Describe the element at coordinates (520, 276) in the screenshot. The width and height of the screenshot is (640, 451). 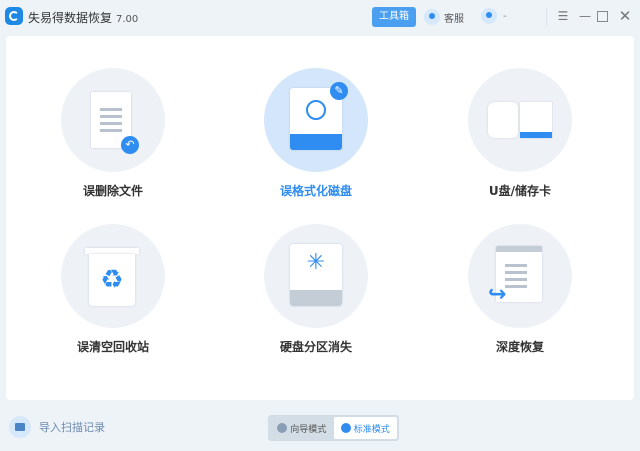
I see `tile-icon-circle: ↪` at that location.